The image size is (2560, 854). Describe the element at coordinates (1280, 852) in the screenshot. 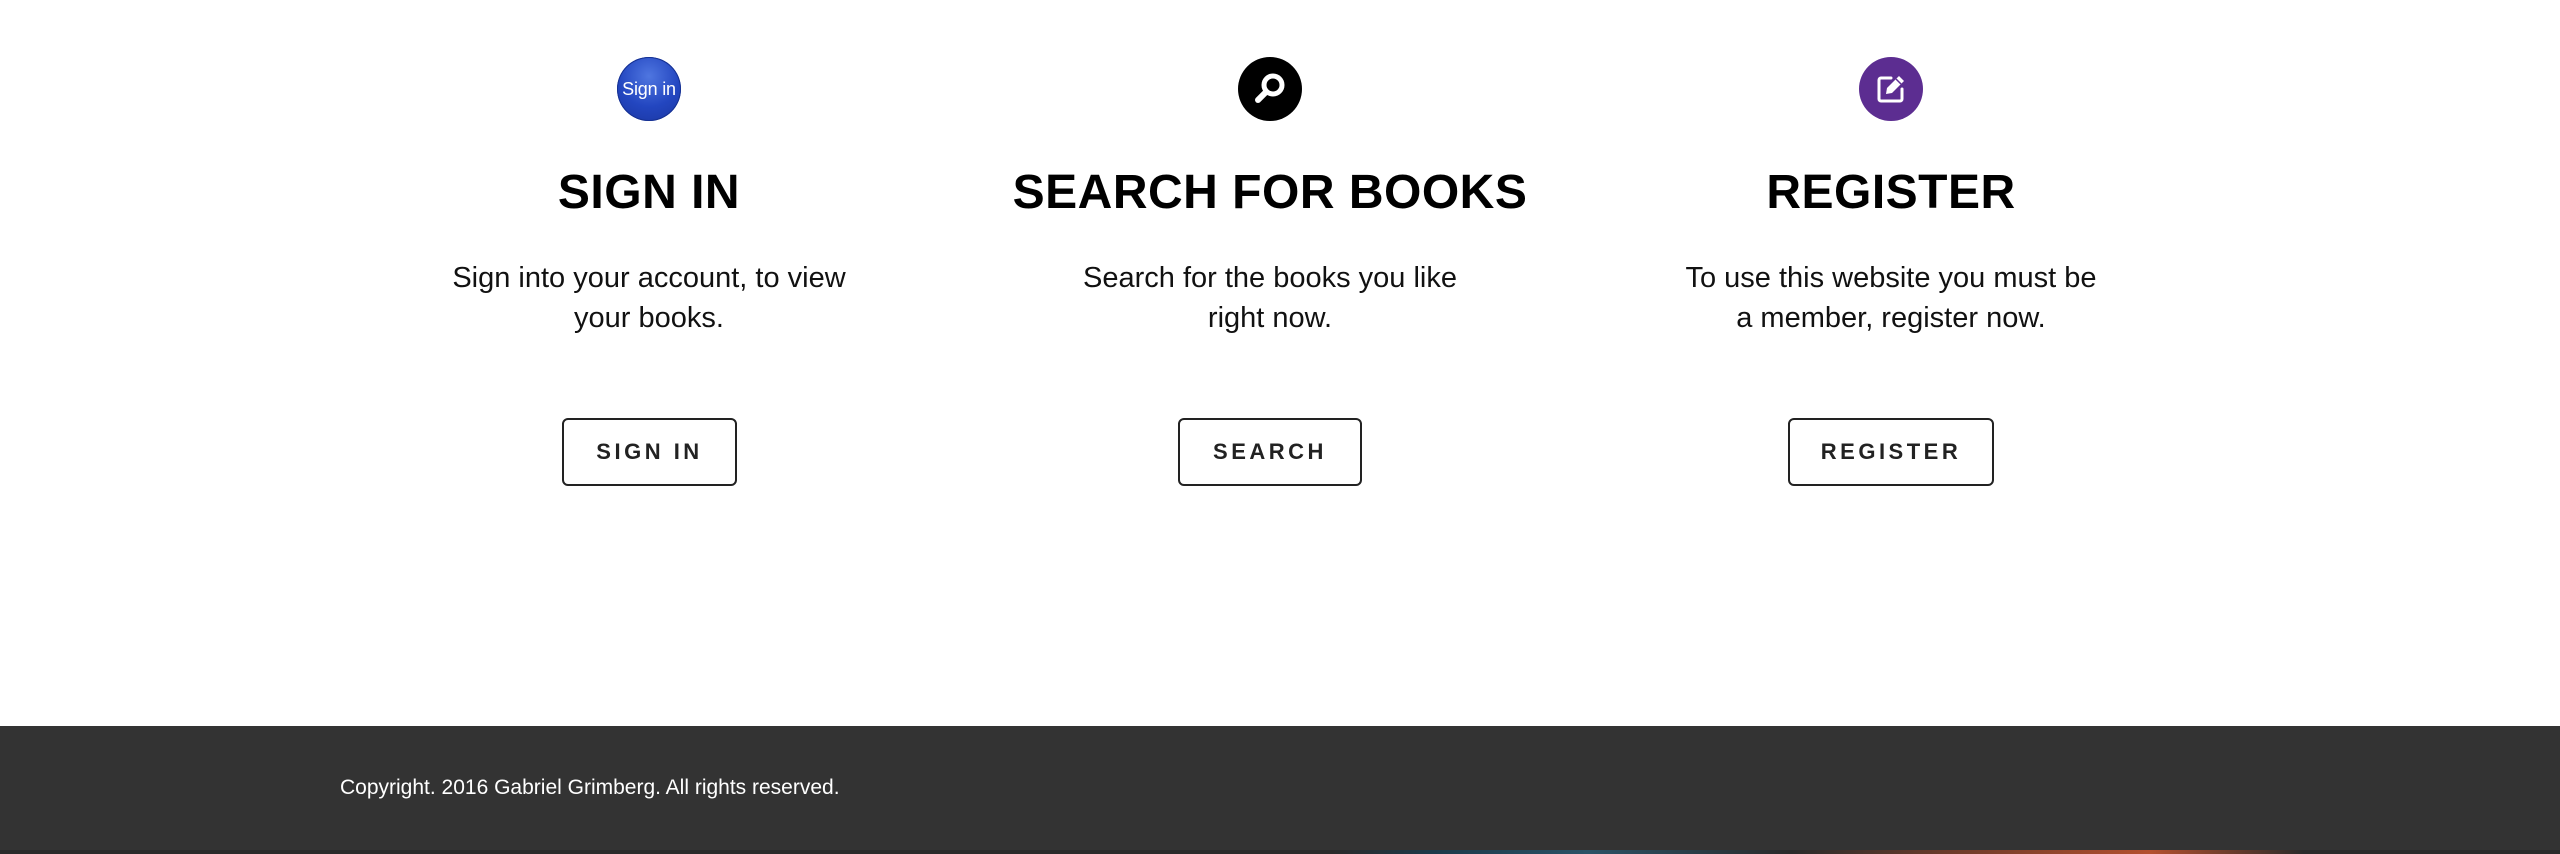

I see `footer-background-strip` at that location.